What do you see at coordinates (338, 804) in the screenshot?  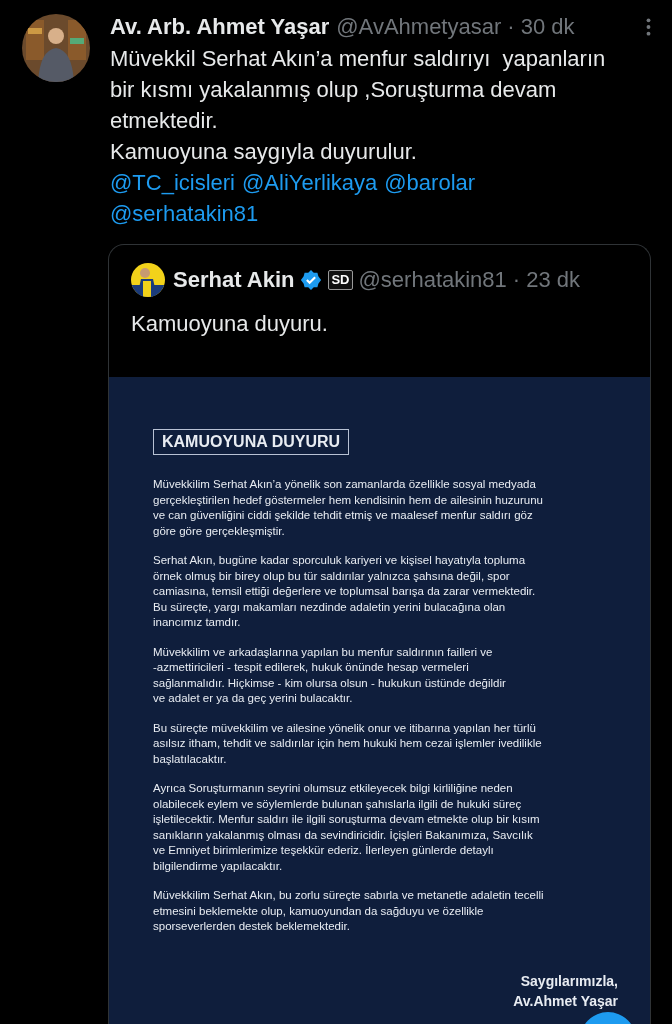 I see `document-text: olabilecek eylem ve söylemlerde bulunan şahıslarla ilgili de hukuki süreç` at bounding box center [338, 804].